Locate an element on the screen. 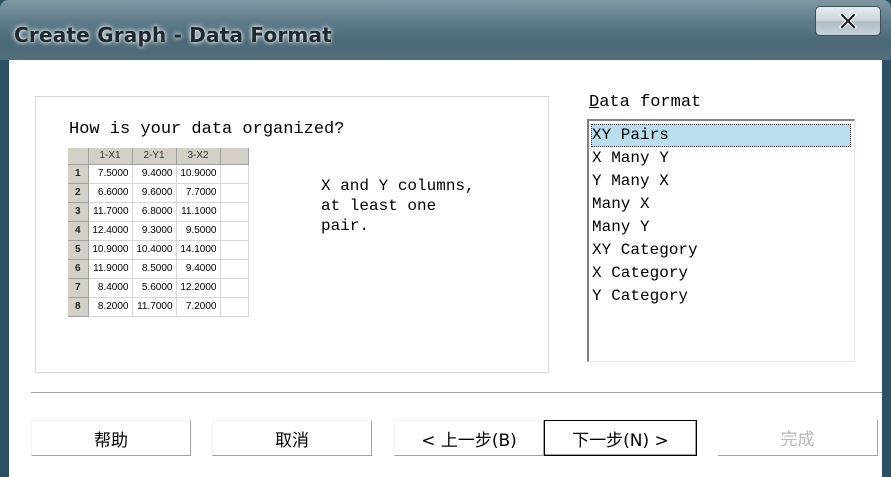 The width and height of the screenshot is (891, 477). worksheet-cell: 7.5000 is located at coordinates (110, 174).